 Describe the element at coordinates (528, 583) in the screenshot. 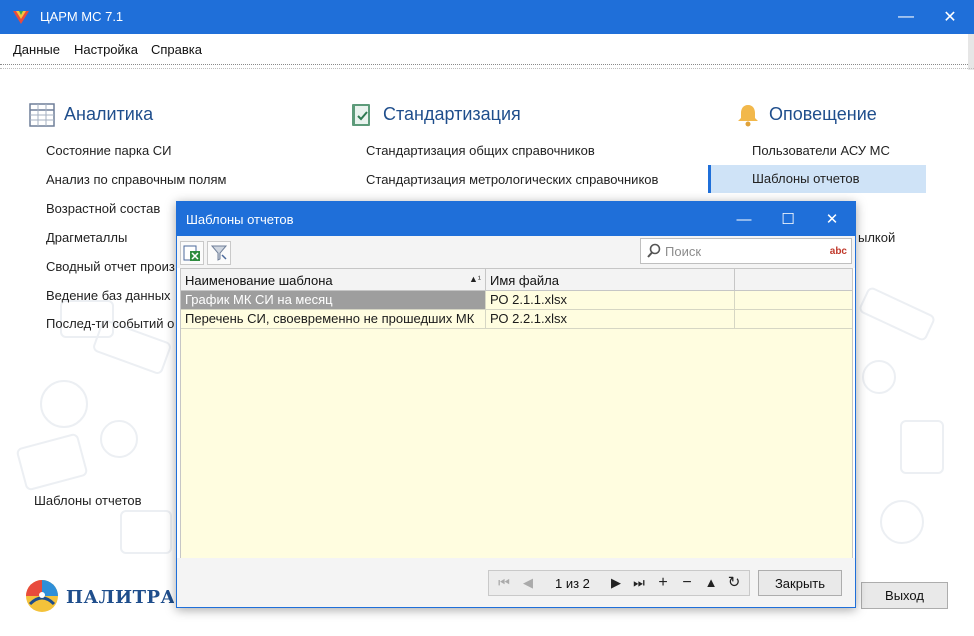

I see `prev-record-button: ◀` at that location.